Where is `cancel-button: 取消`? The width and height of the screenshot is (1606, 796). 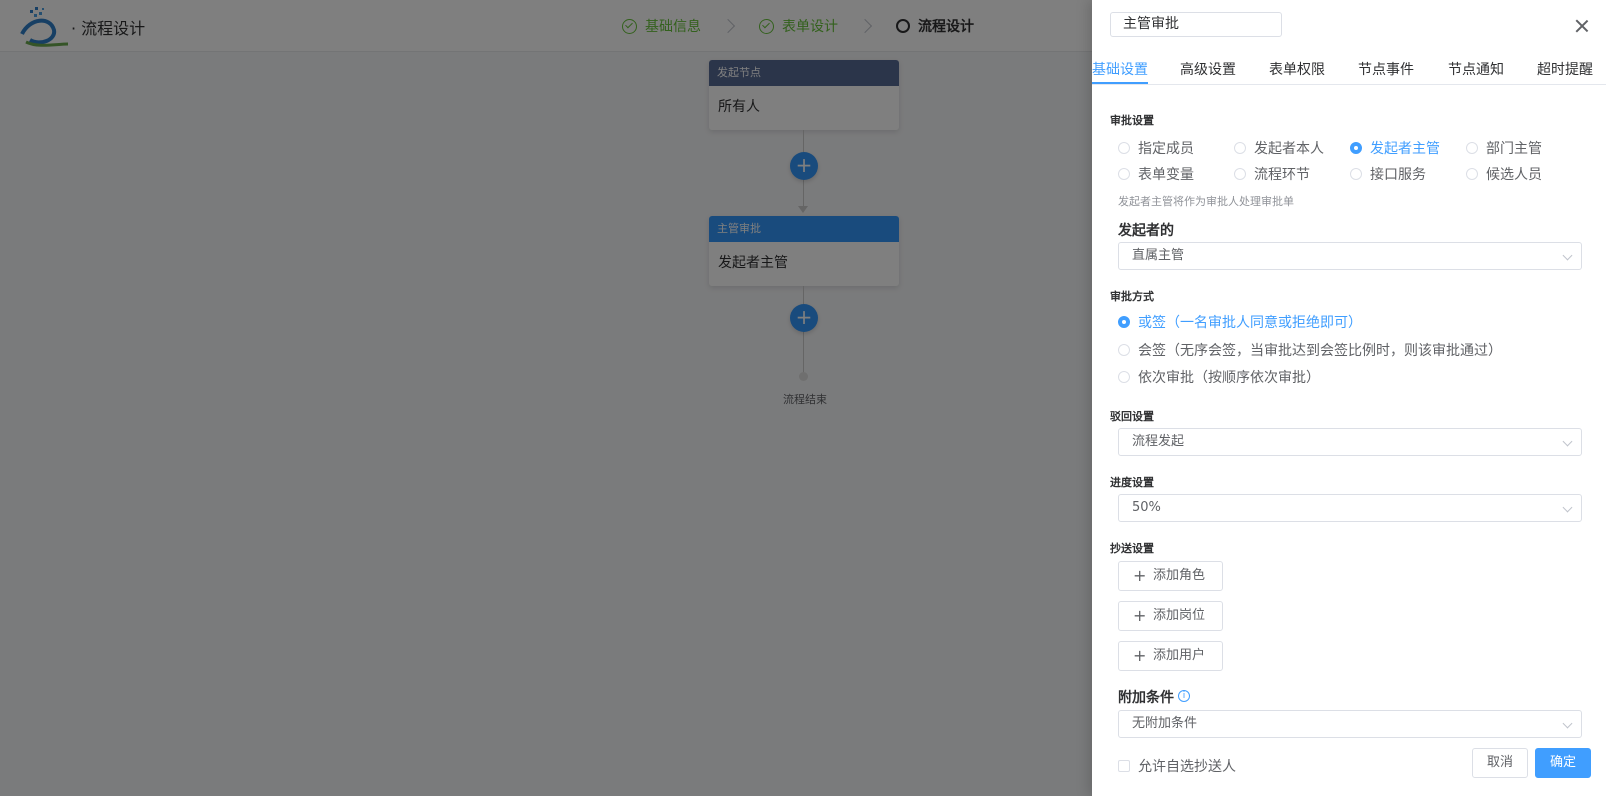
cancel-button: 取消 is located at coordinates (1500, 763).